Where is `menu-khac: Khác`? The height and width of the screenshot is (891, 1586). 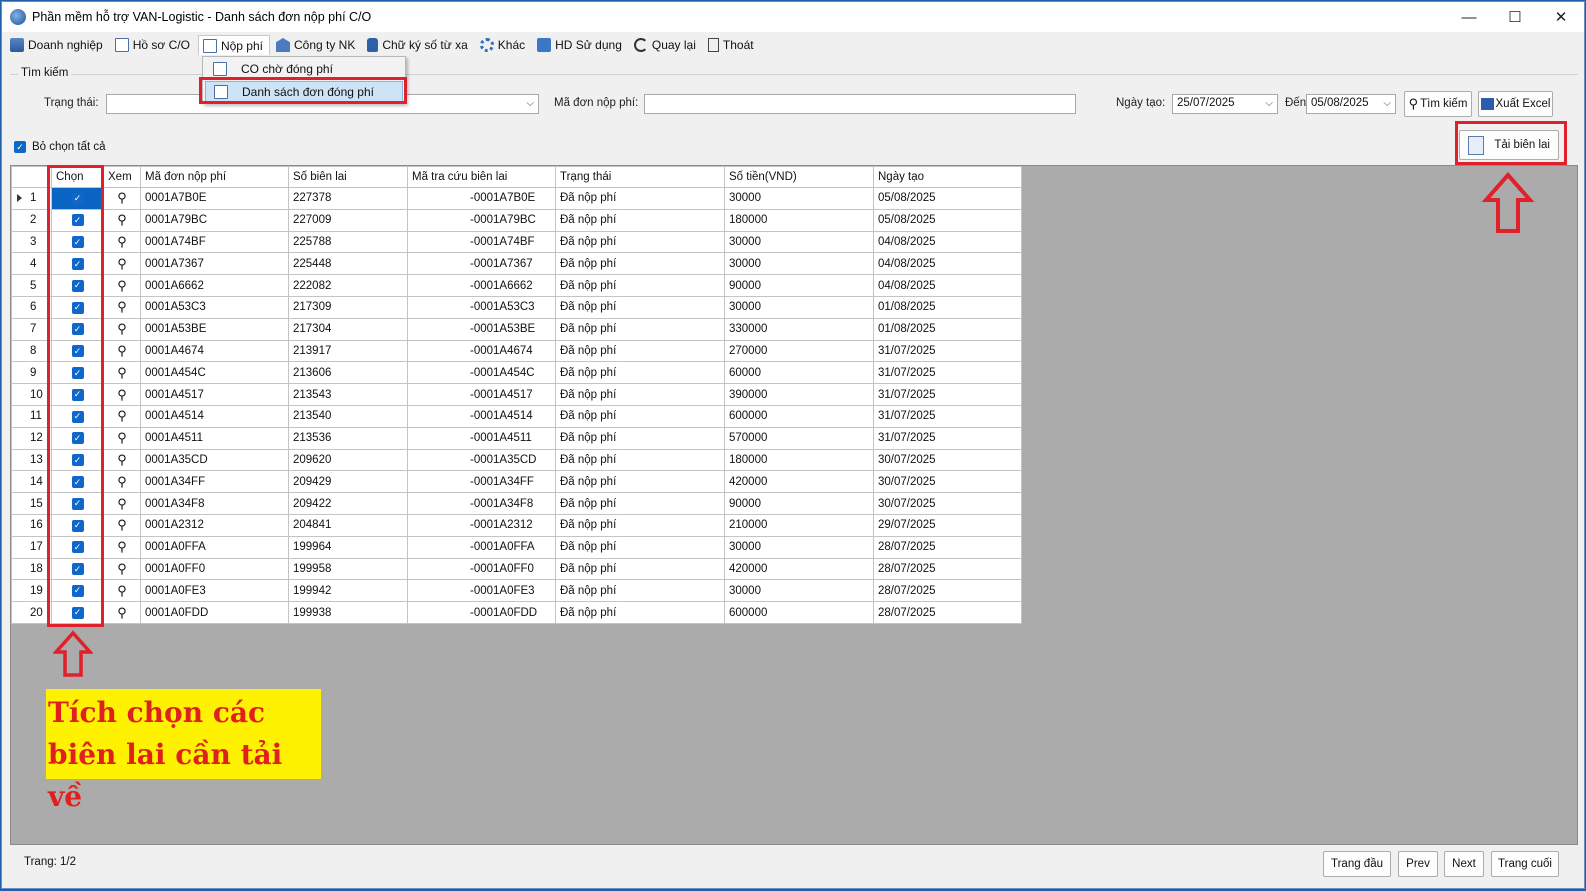 menu-khac: Khác is located at coordinates (503, 45).